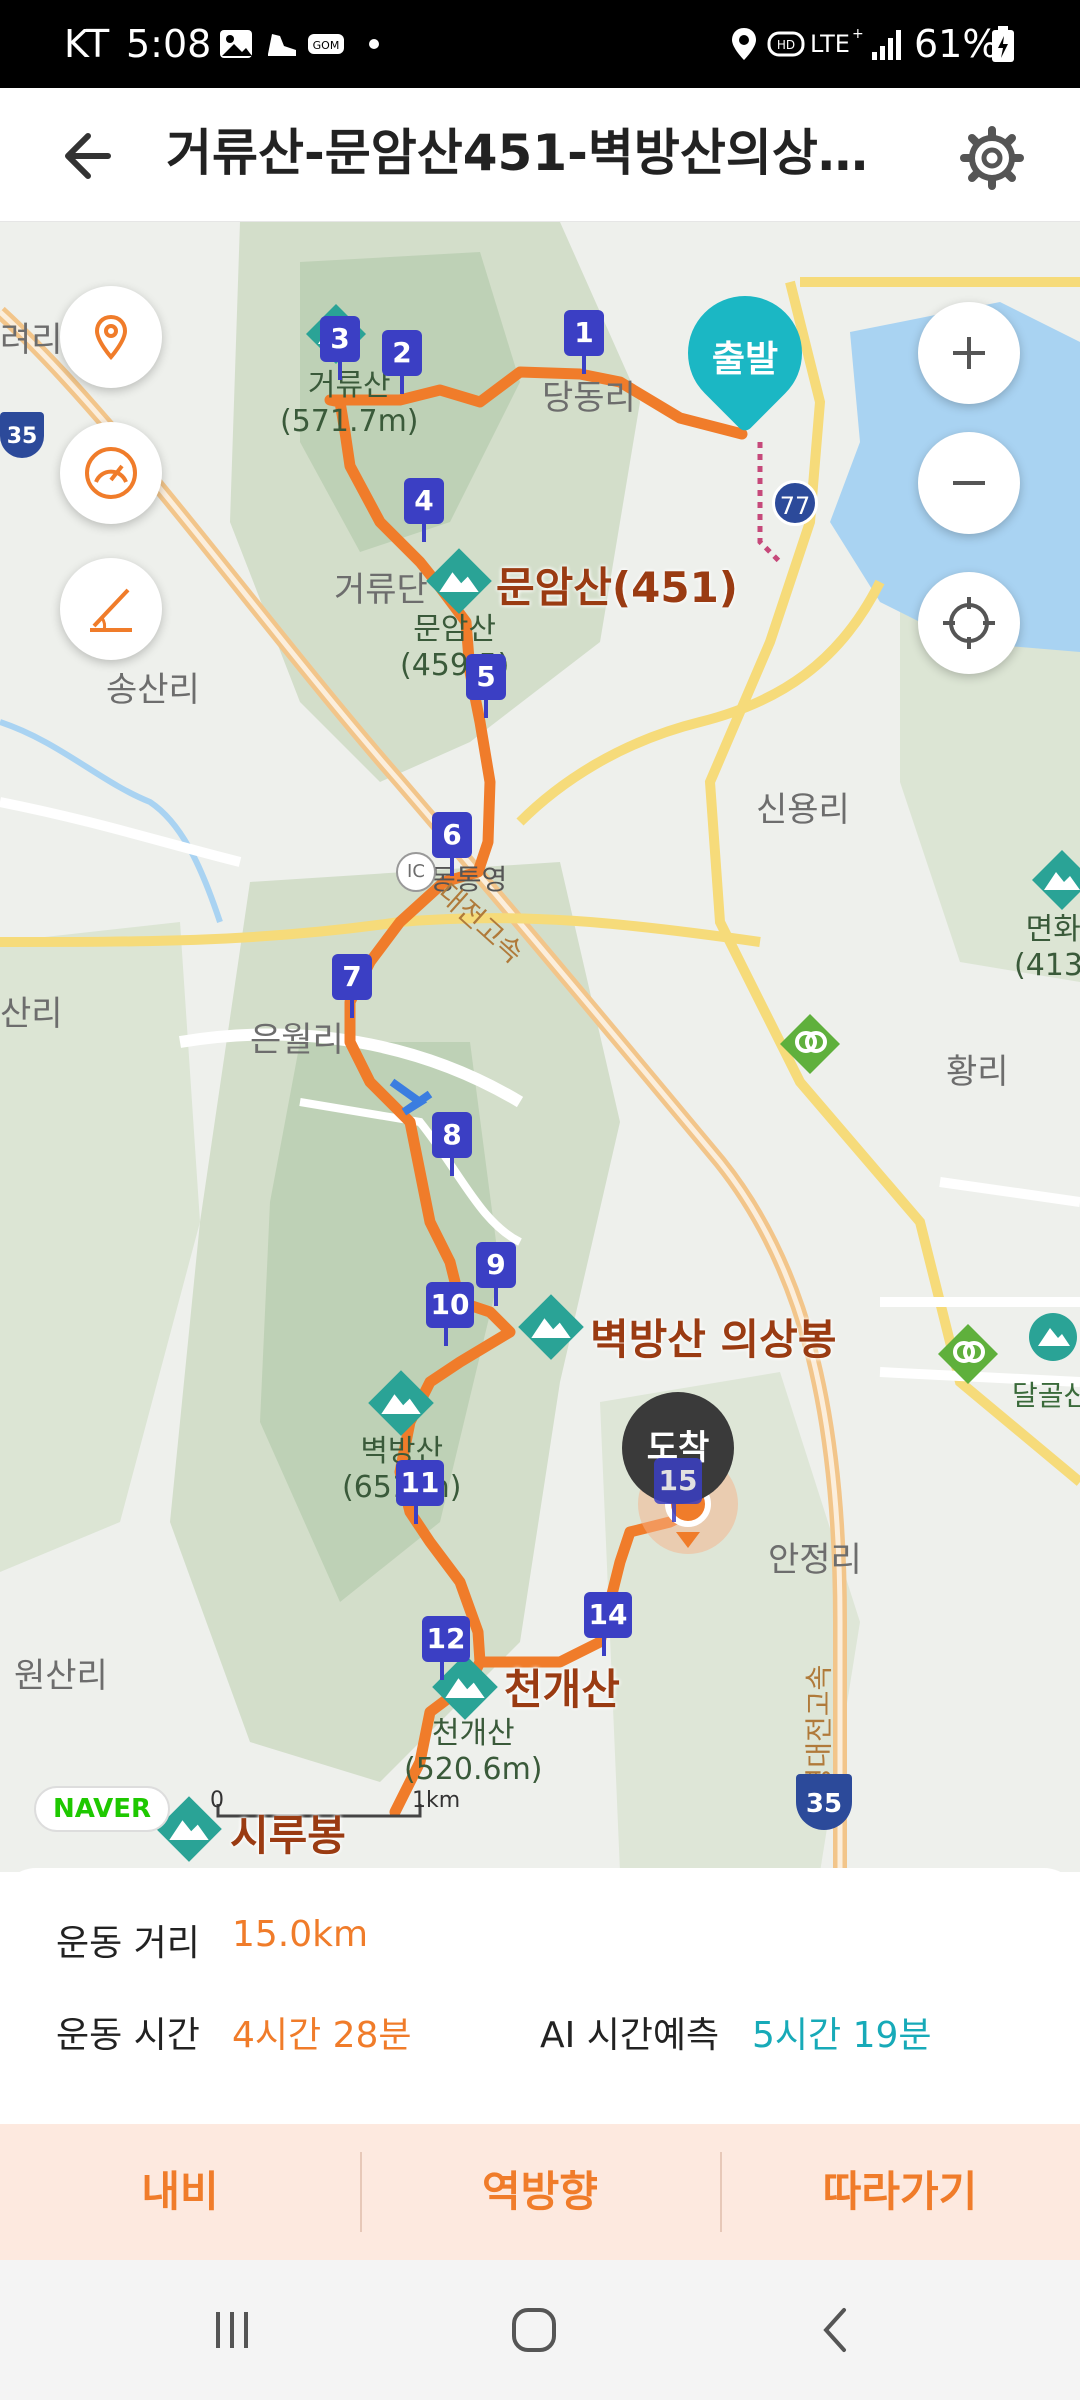 This screenshot has height=2400, width=1080. Describe the element at coordinates (288, 1835) in the screenshot. I see `peak-sirubong-label: 시루봉` at that location.